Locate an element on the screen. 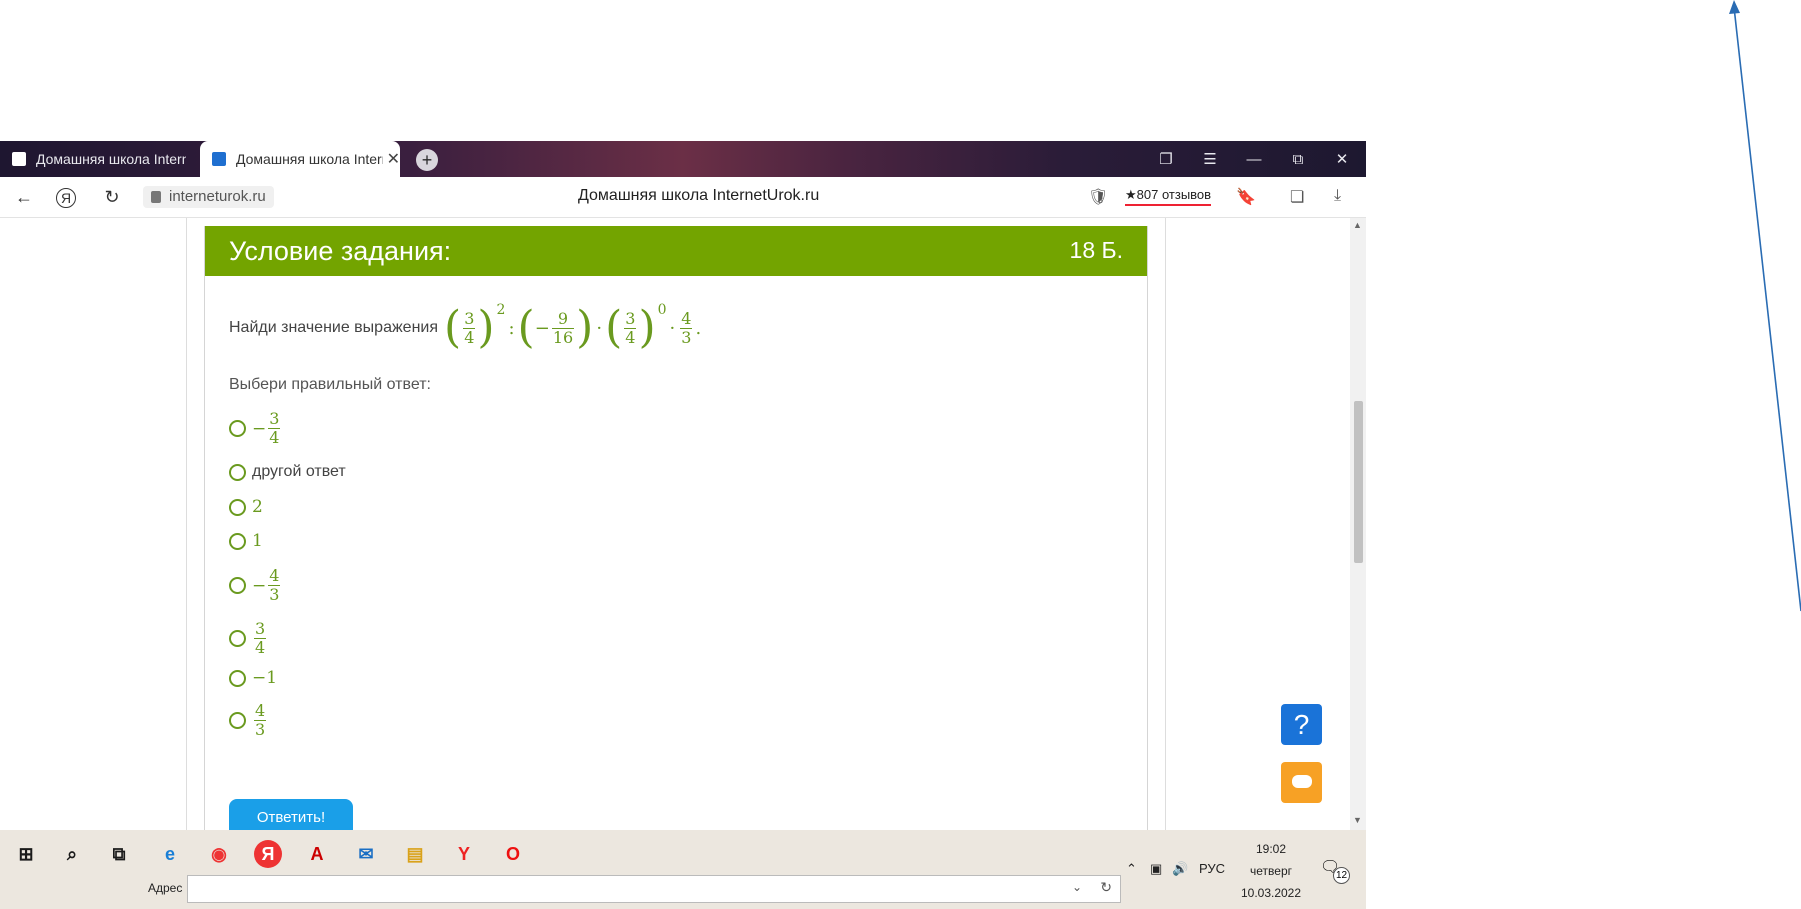  option-text: другой ответ is located at coordinates (299, 471).